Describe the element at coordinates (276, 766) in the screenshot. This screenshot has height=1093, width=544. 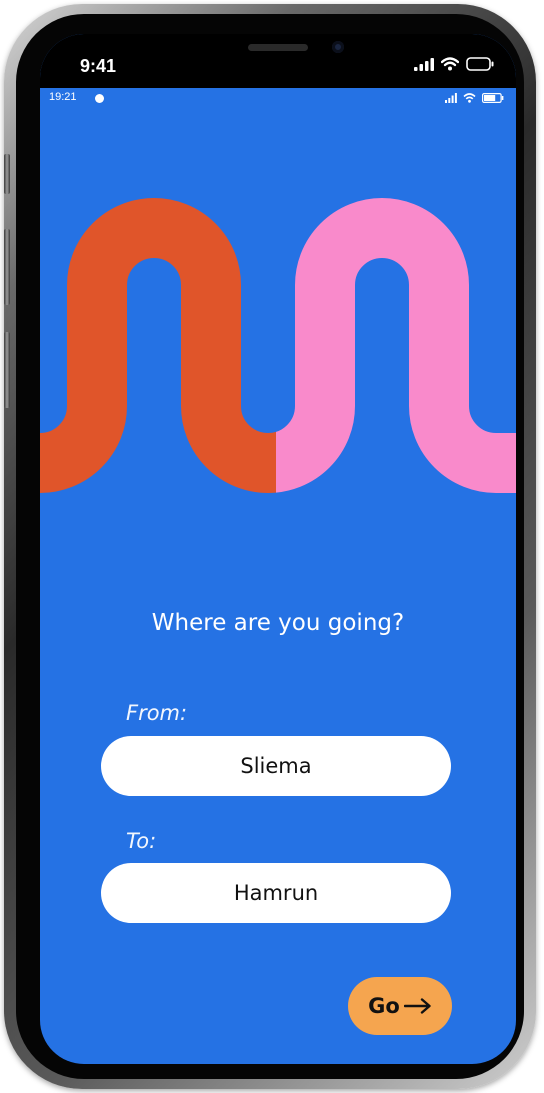
I see `from-field` at that location.